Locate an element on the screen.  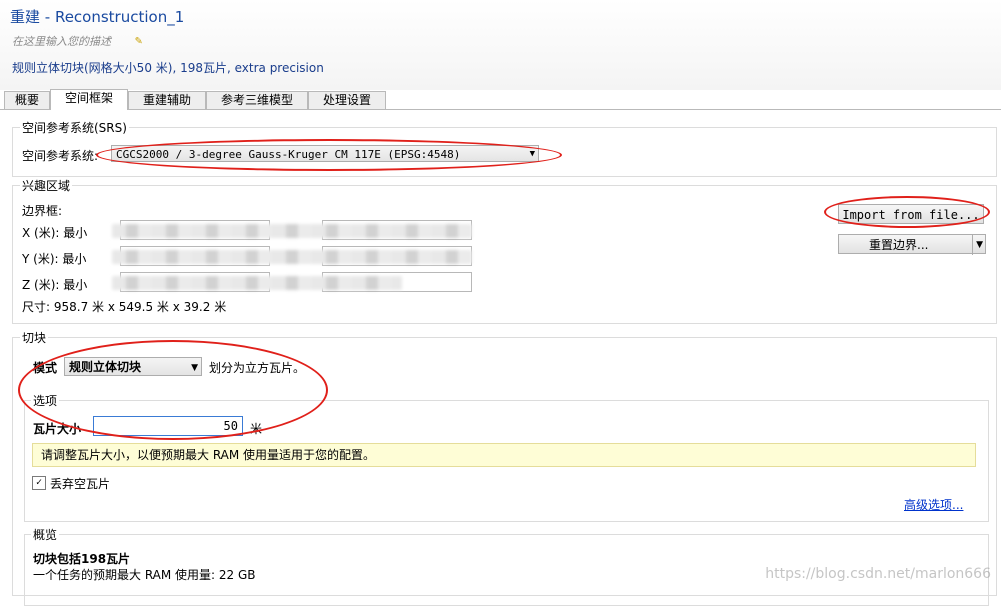
watermark: https://blog.csdn.net/marlon666 is located at coordinates (878, 574).